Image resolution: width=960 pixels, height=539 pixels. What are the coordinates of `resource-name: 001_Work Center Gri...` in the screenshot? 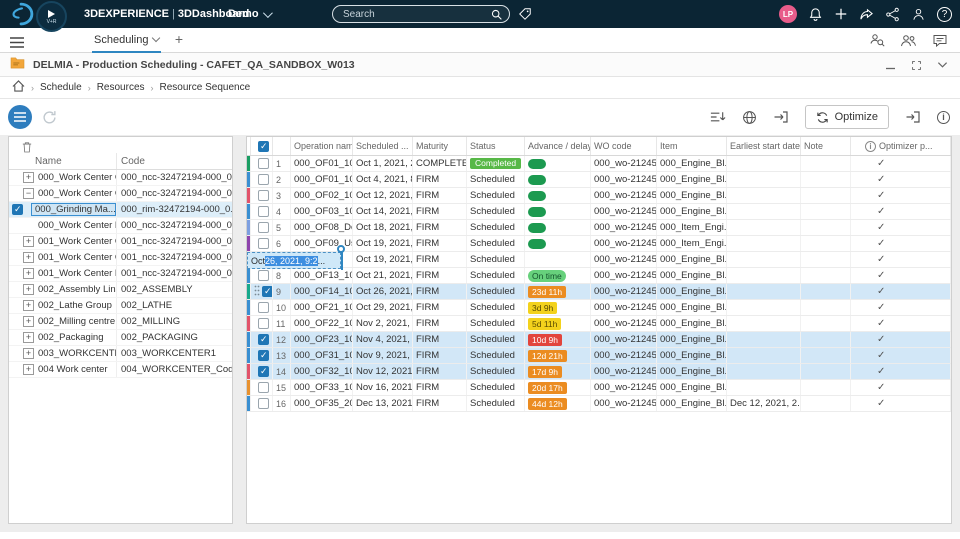 It's located at (77, 257).